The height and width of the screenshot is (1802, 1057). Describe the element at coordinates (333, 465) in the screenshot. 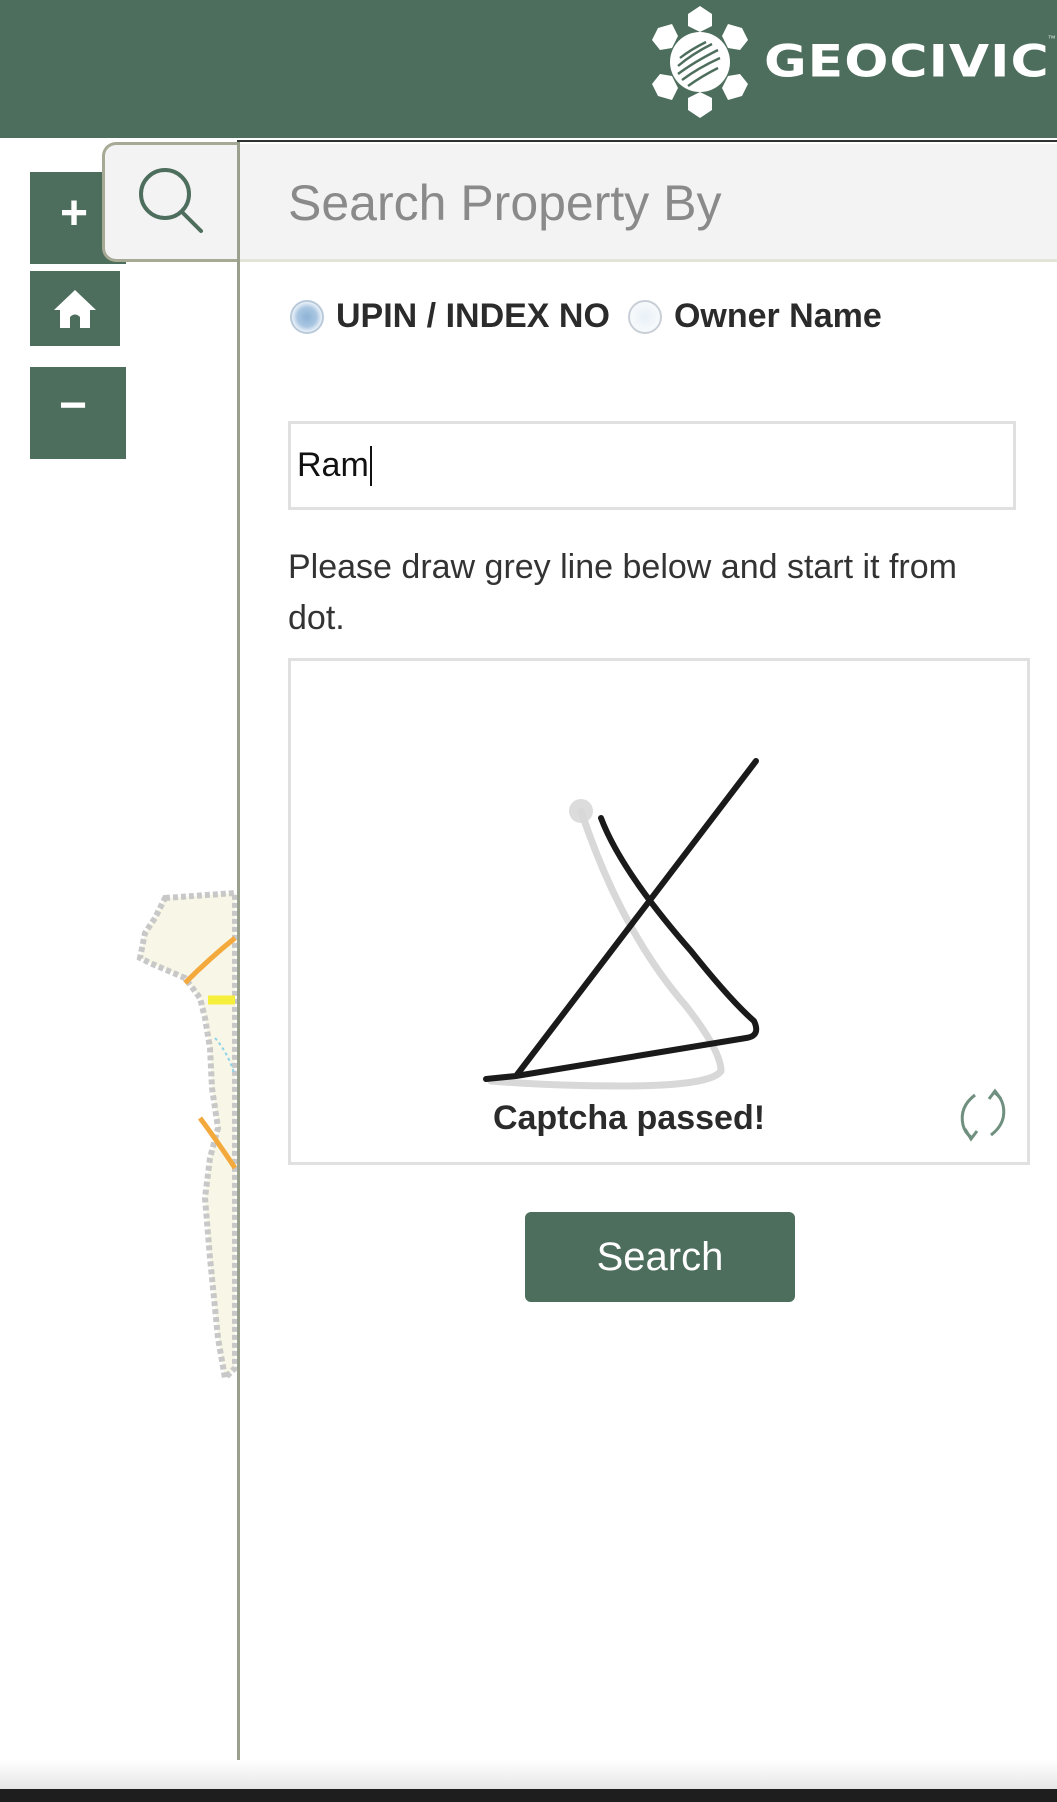

I see `search-query-value: Ram` at that location.